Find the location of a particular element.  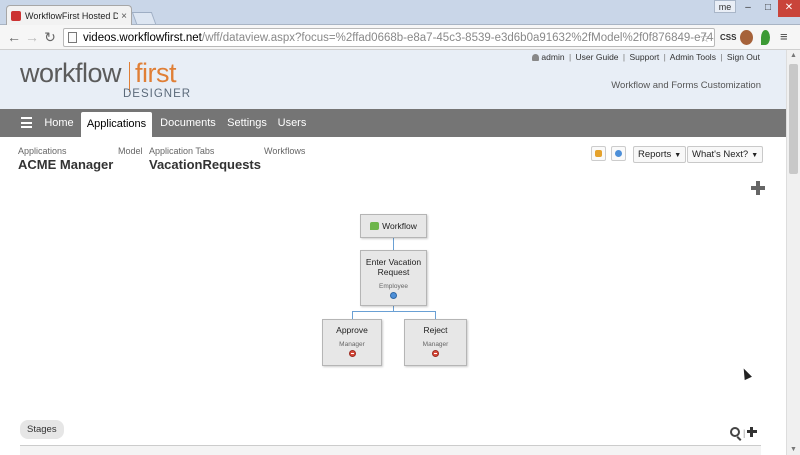

user-guide-link: User Guide is located at coordinates (597, 57).